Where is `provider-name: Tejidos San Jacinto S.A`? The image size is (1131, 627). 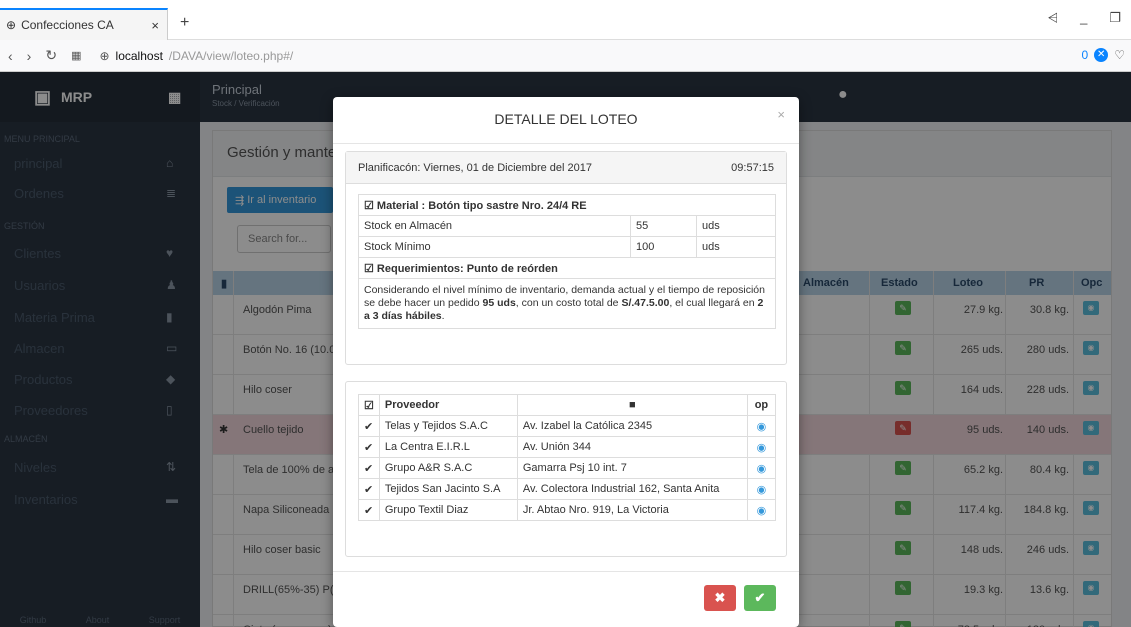 provider-name: Tejidos San Jacinto S.A is located at coordinates (448, 489).